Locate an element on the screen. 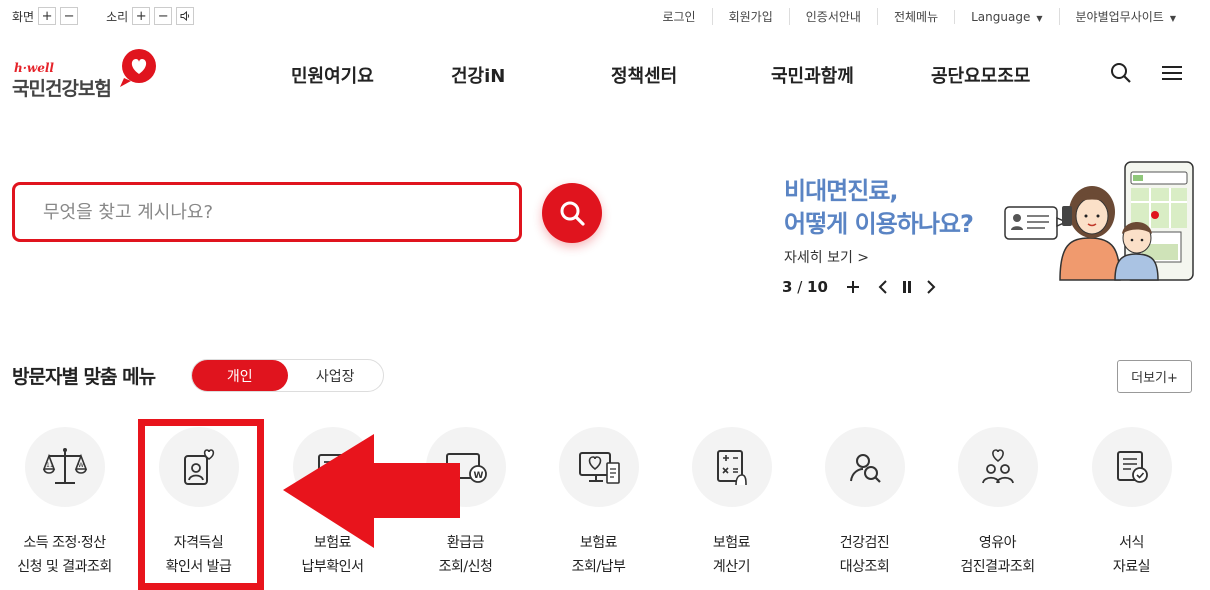 The height and width of the screenshot is (590, 1210). signup-link: 회원가입 is located at coordinates (750, 16).